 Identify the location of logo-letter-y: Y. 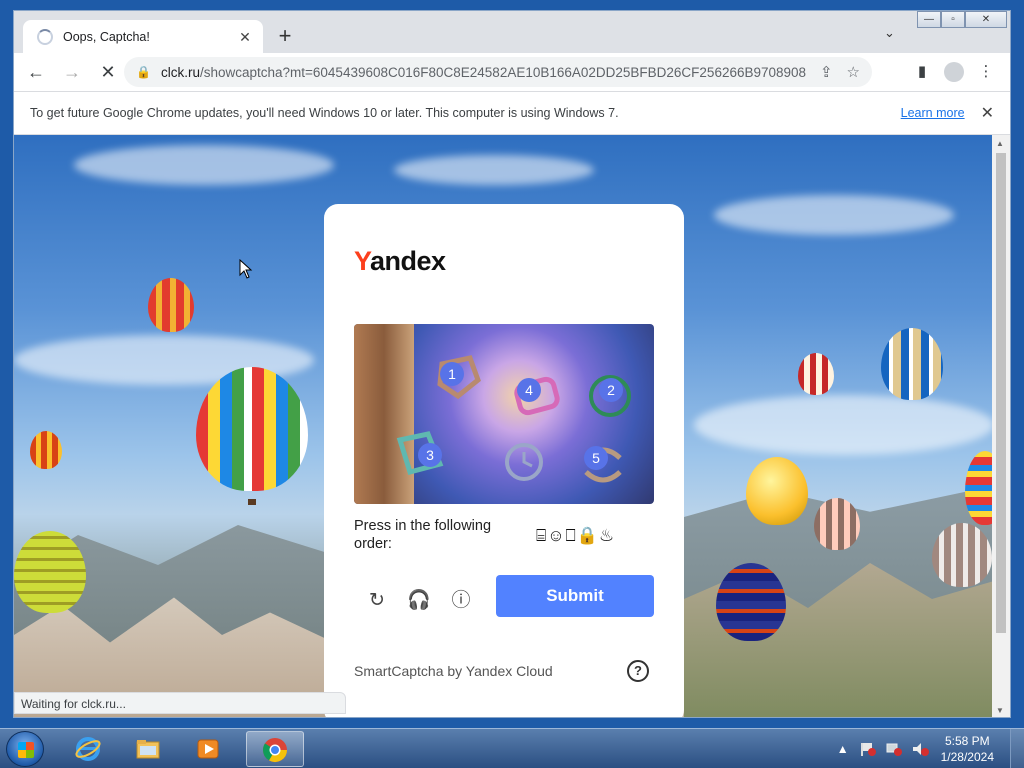
(362, 261).